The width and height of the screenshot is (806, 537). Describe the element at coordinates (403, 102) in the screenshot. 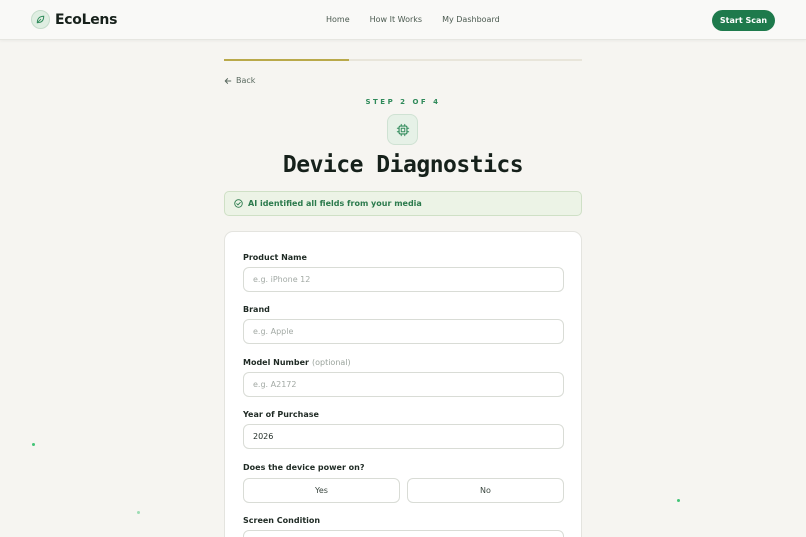

I see `step-indicator: STEP 2 OF 4` at that location.